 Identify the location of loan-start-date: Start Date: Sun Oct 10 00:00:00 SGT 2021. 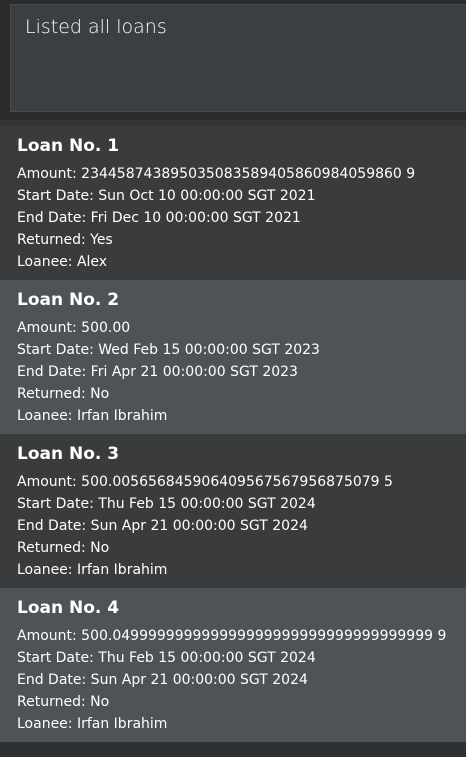
(166, 196).